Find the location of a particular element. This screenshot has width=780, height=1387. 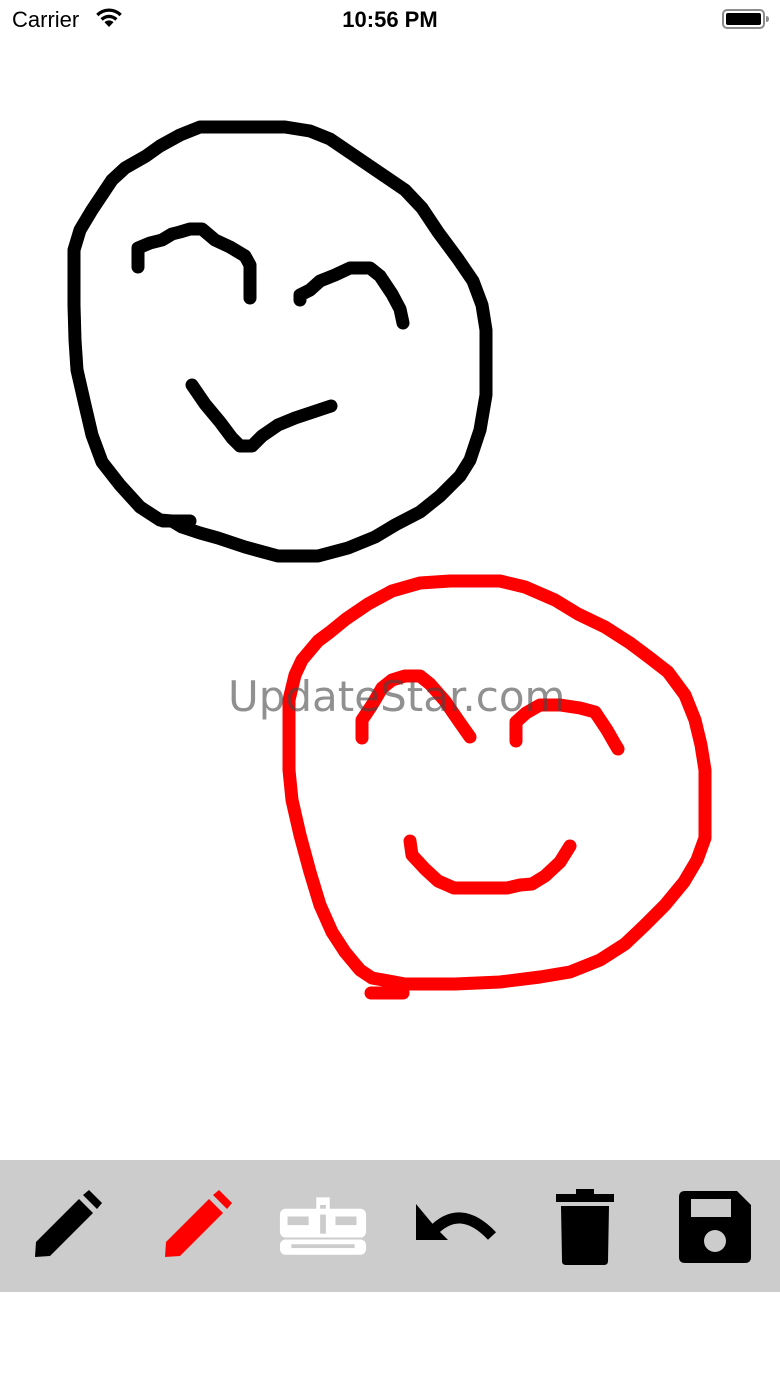

undo-button is located at coordinates (455, 1227).